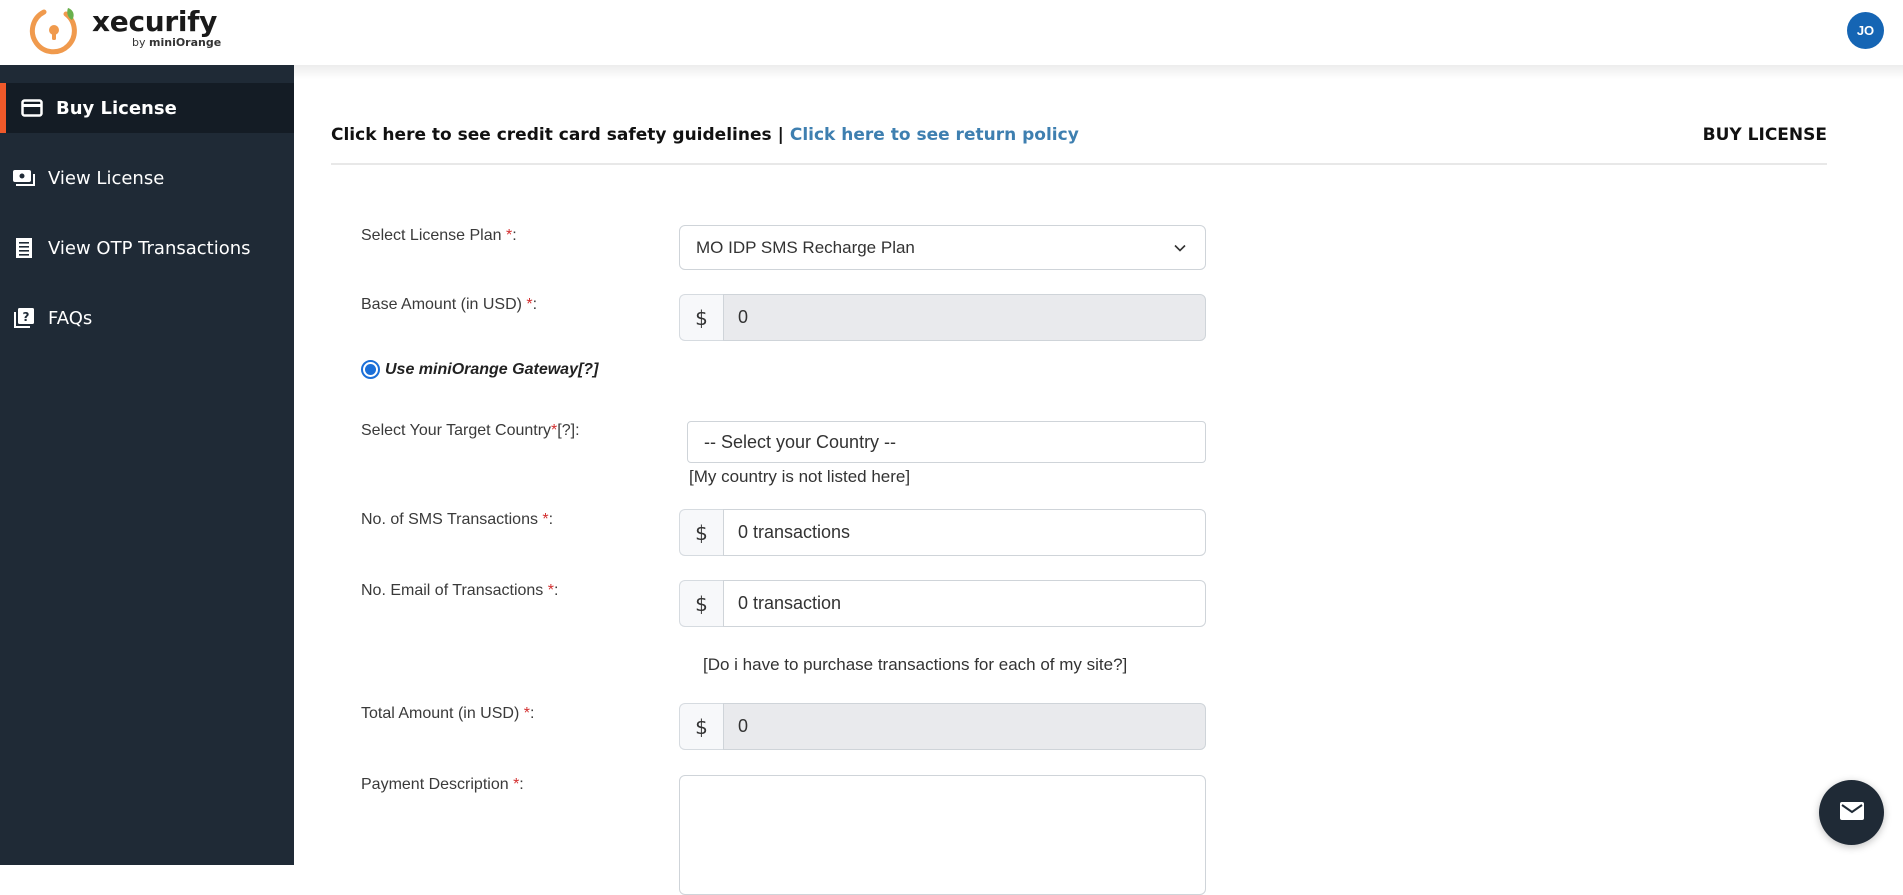 The image size is (1903, 895). What do you see at coordinates (156, 22) in the screenshot?
I see `logo-name: xecurify` at bounding box center [156, 22].